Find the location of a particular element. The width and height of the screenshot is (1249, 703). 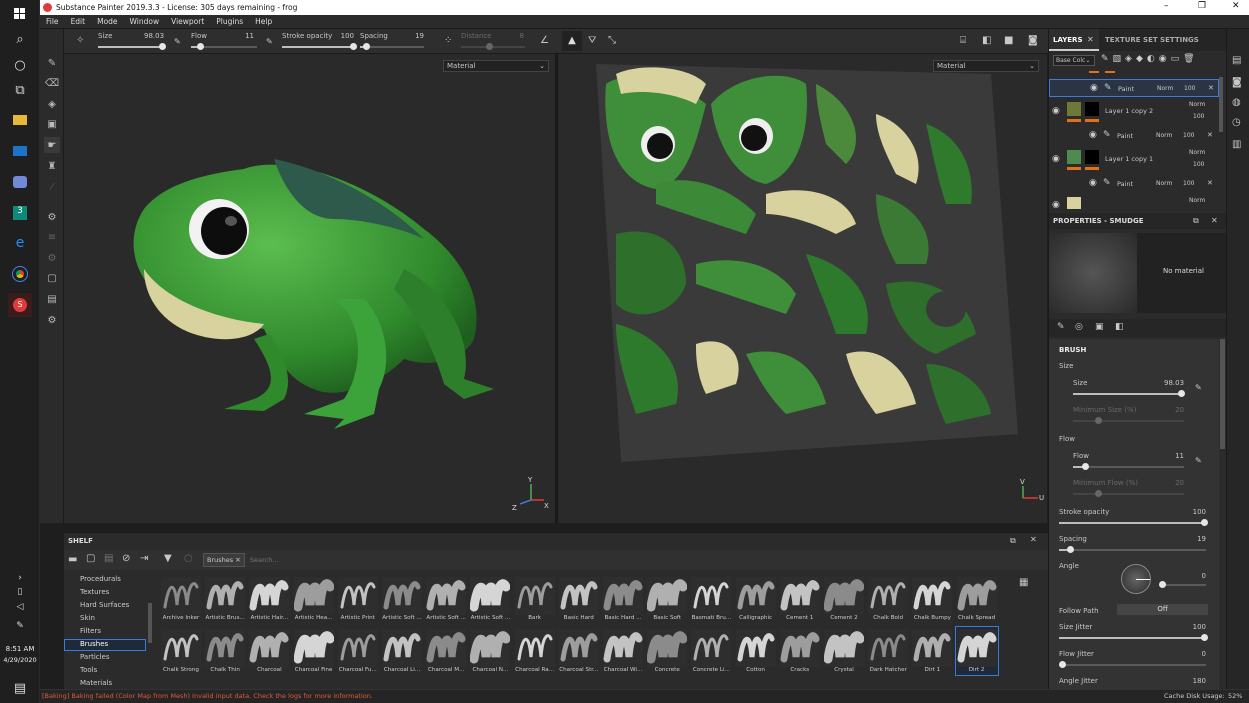

brush-tile: Chalk Bumpy is located at coordinates (932, 599).